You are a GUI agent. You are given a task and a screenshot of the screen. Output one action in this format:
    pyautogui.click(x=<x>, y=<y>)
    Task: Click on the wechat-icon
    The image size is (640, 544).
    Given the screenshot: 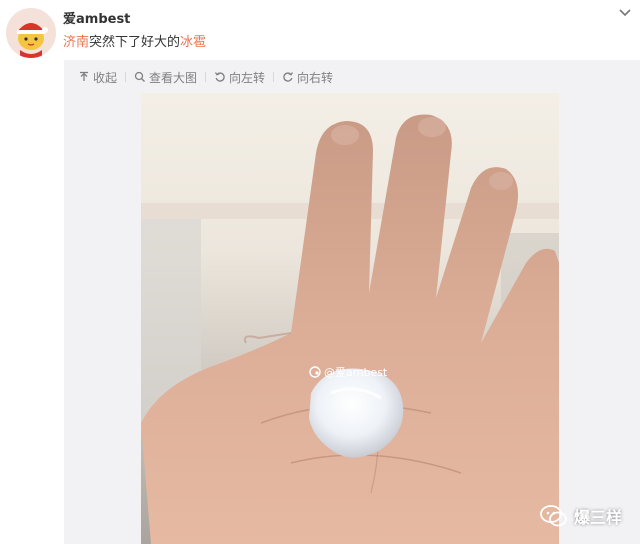 What is the action you would take?
    pyautogui.click(x=553, y=516)
    